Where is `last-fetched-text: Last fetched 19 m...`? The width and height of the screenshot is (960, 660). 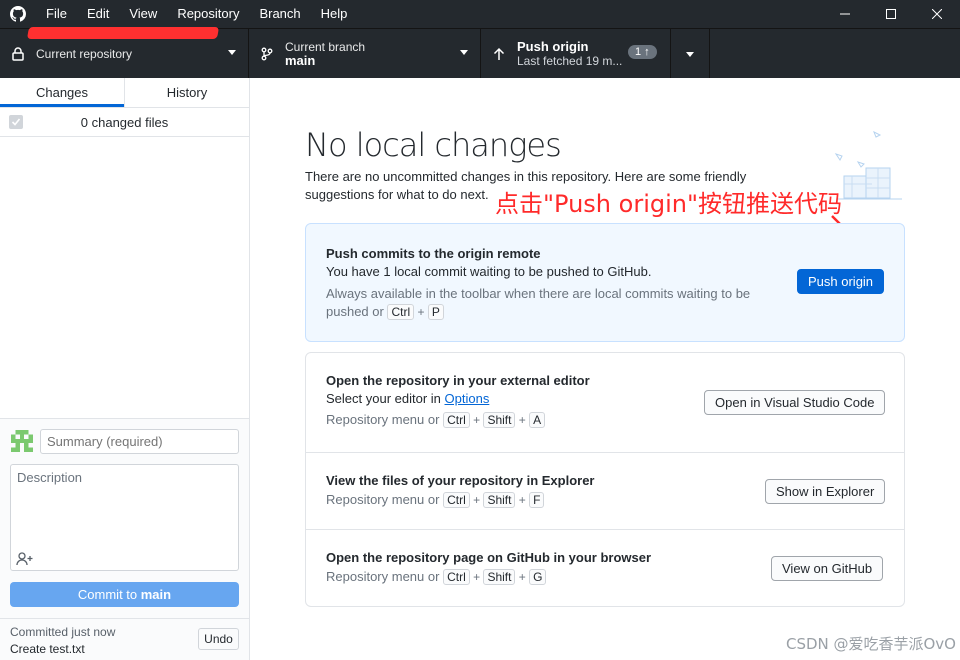
last-fetched-text: Last fetched 19 m... is located at coordinates (570, 61).